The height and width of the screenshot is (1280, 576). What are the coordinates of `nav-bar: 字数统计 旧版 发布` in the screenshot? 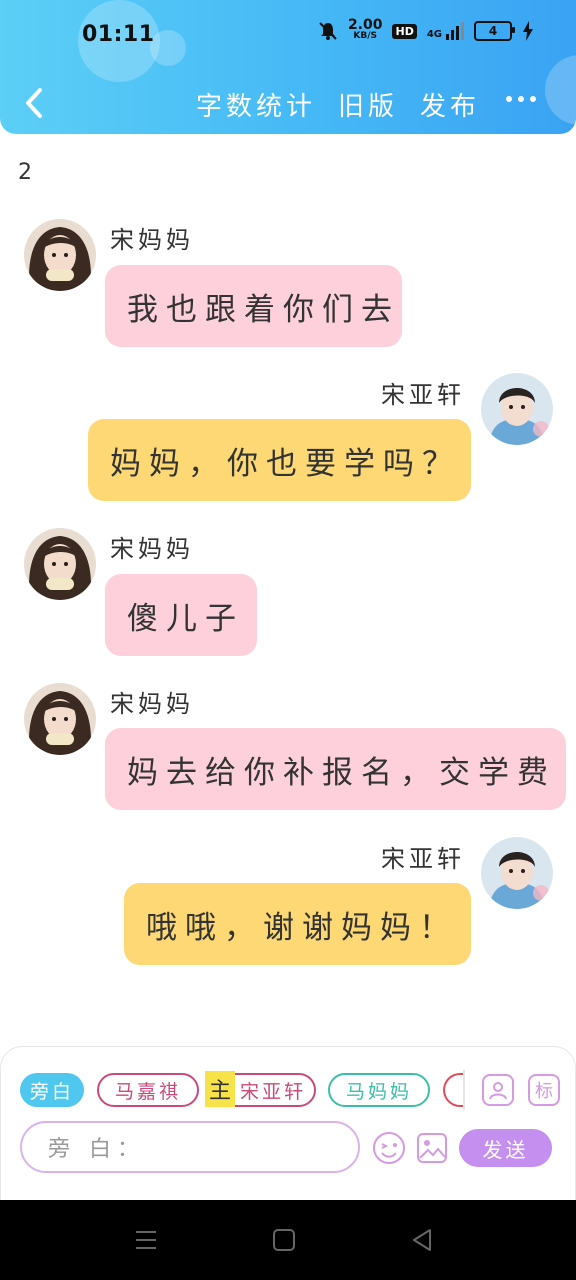 It's located at (288, 103).